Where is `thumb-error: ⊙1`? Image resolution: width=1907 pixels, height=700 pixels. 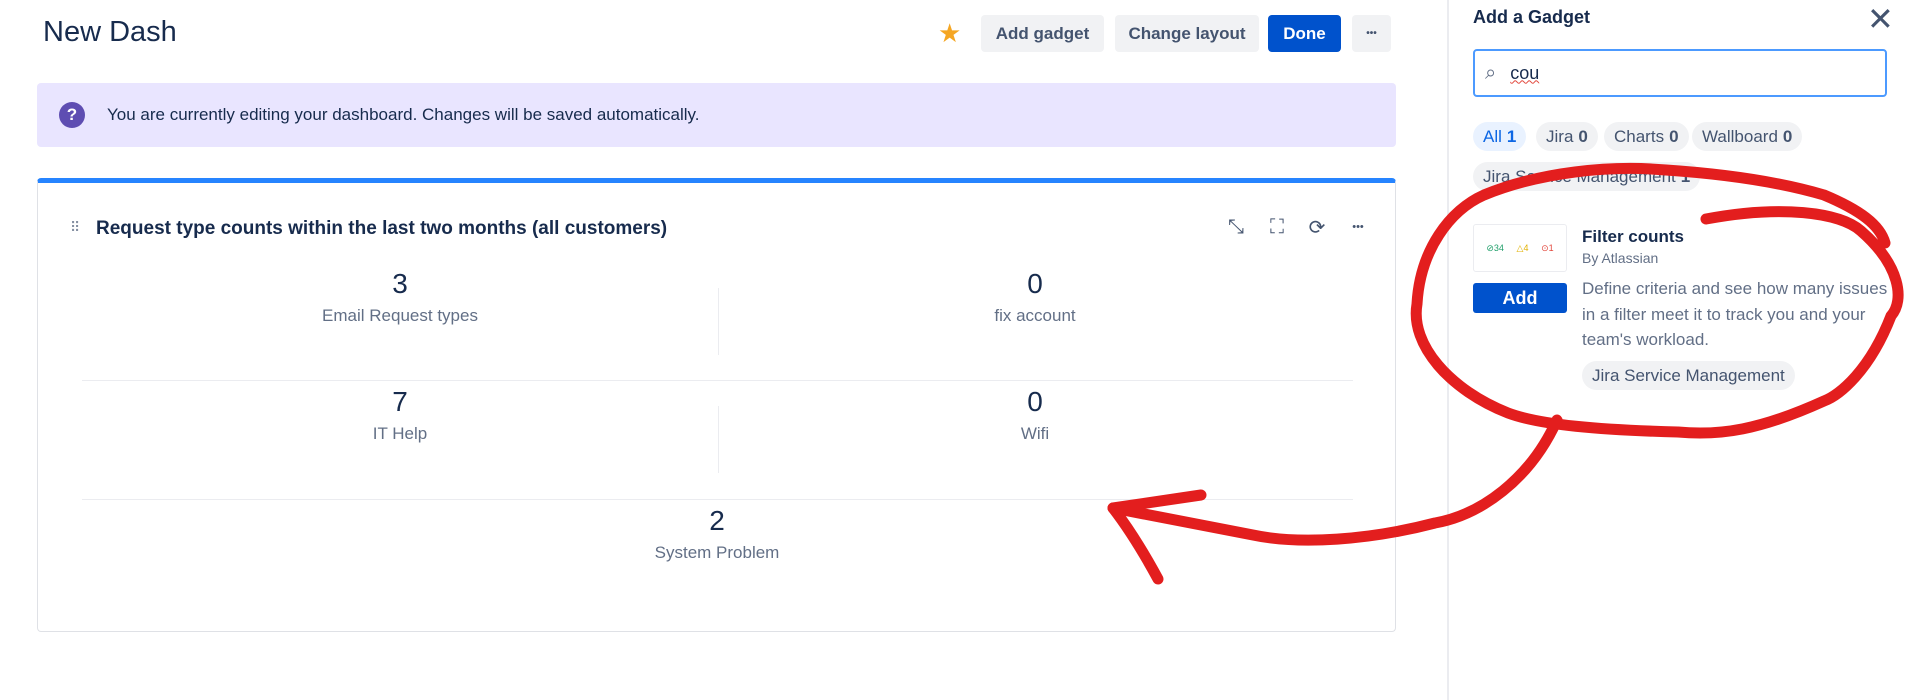
thumb-error: ⊙1 is located at coordinates (1547, 247).